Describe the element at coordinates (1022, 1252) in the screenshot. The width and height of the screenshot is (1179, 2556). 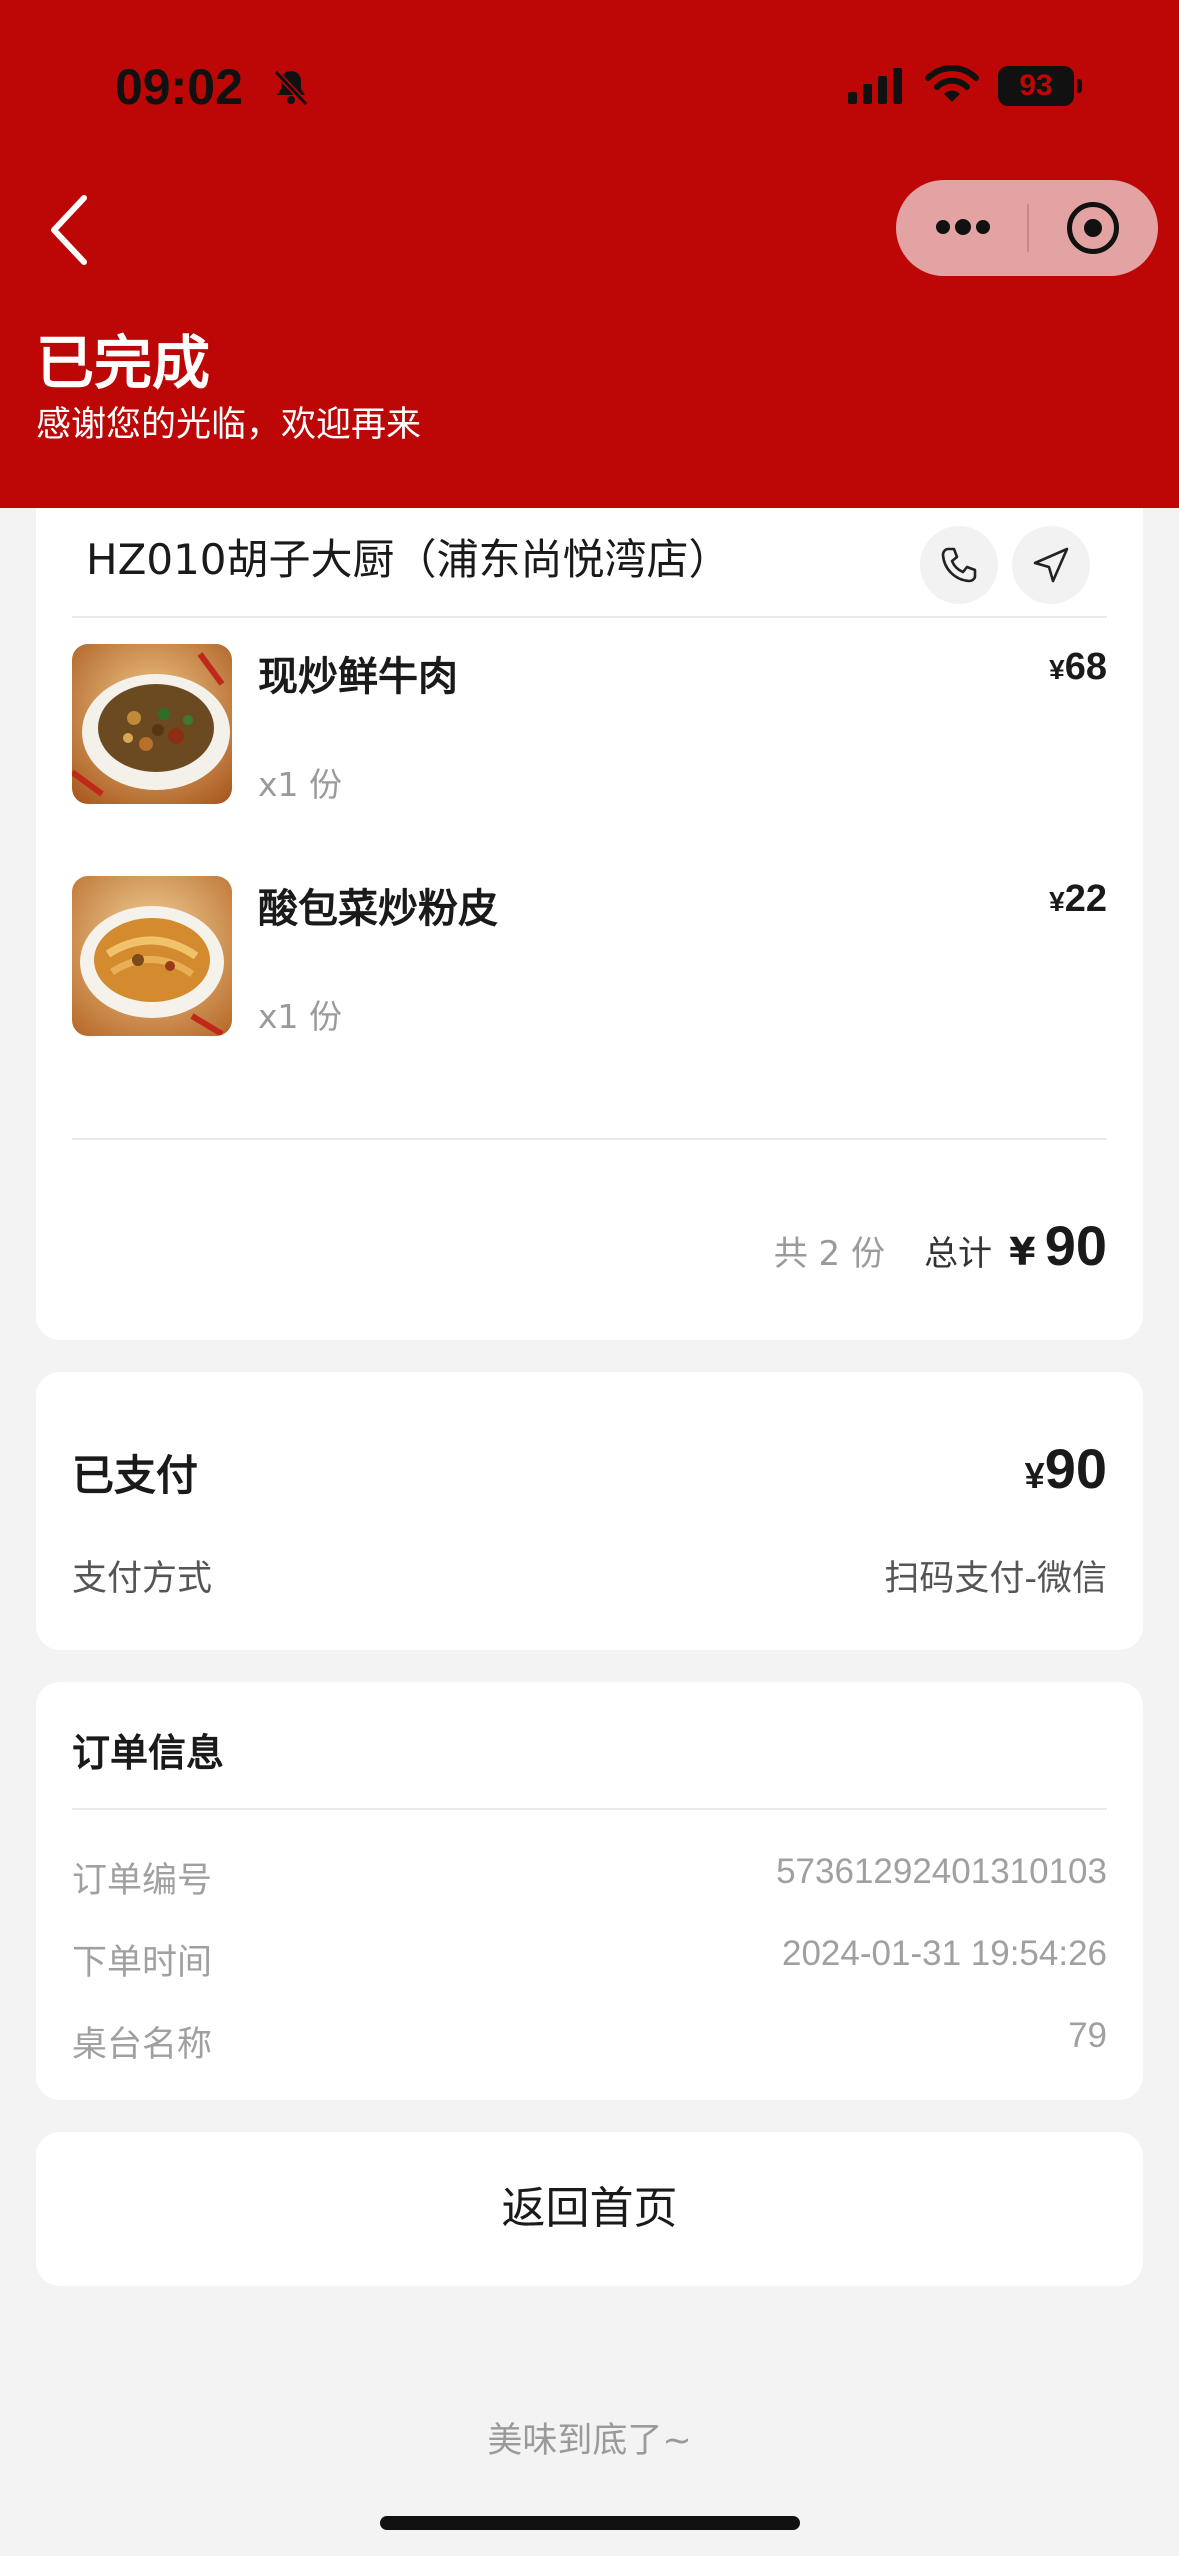
I see `currency-symbol: ¥` at that location.